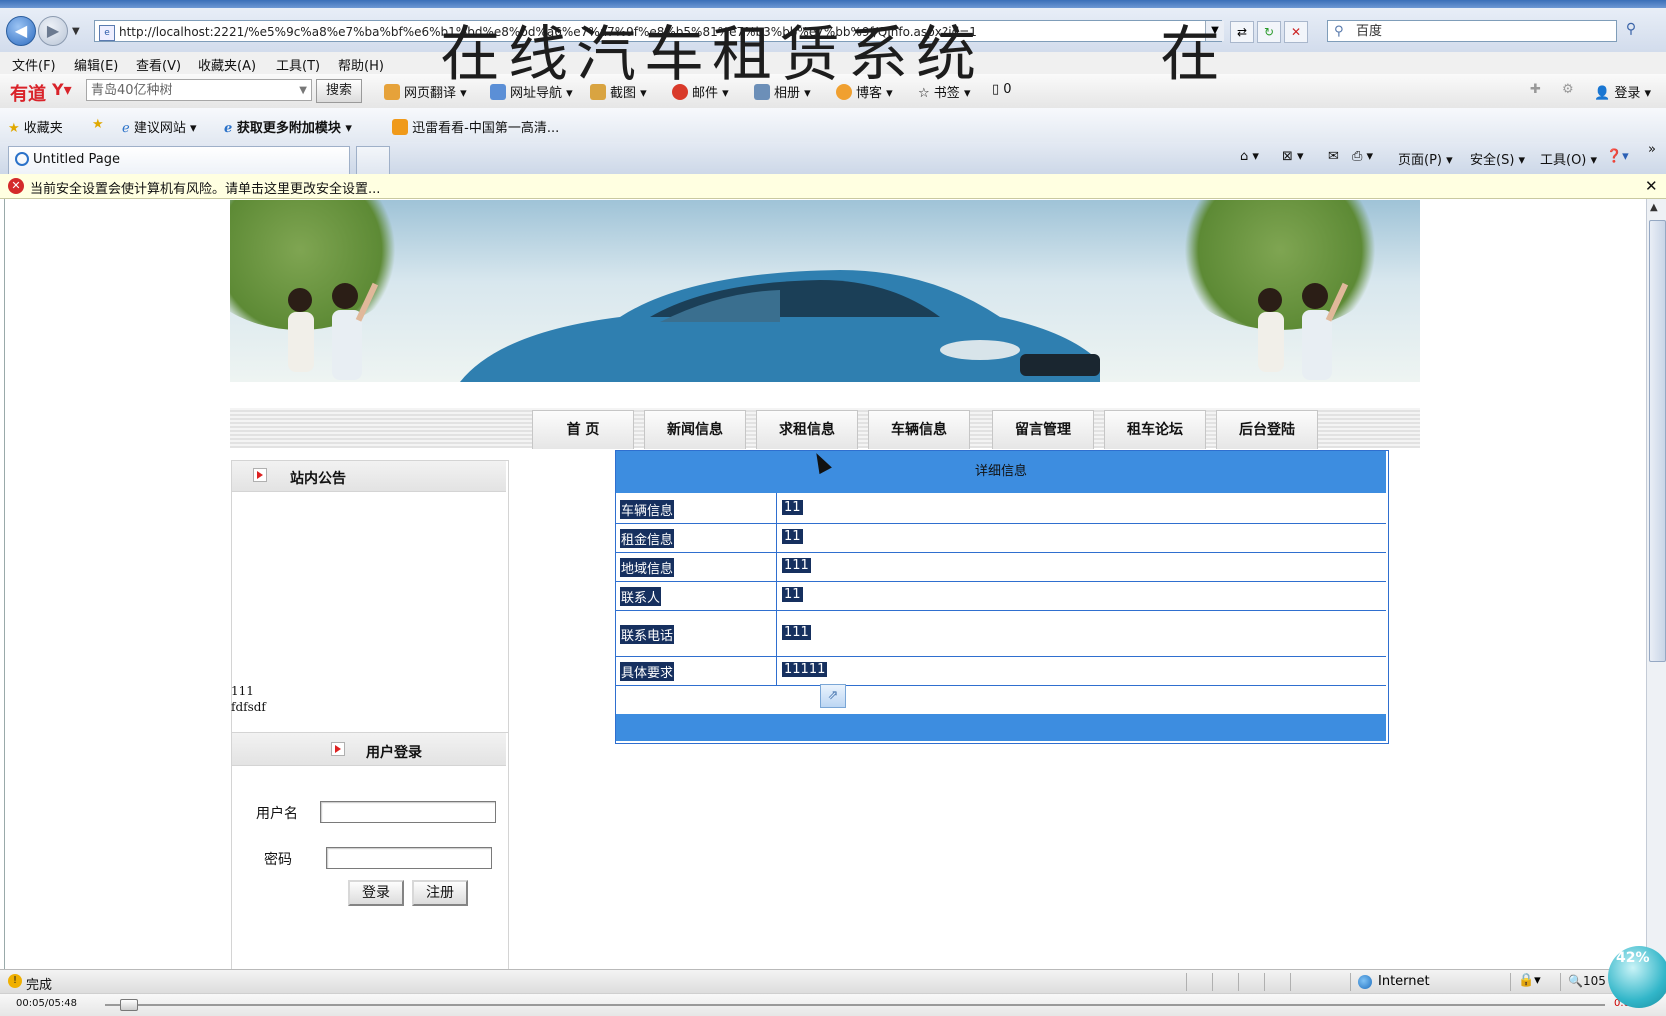 The height and width of the screenshot is (1016, 1666). Describe the element at coordinates (1293, 156) in the screenshot. I see `feeds-icon: ⊠ ▾` at that location.